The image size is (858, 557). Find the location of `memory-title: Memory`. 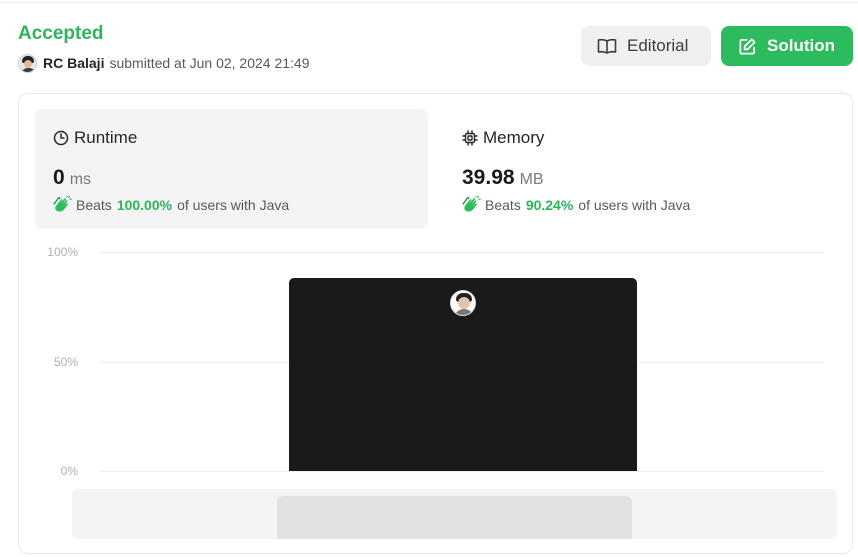

memory-title: Memory is located at coordinates (514, 137).